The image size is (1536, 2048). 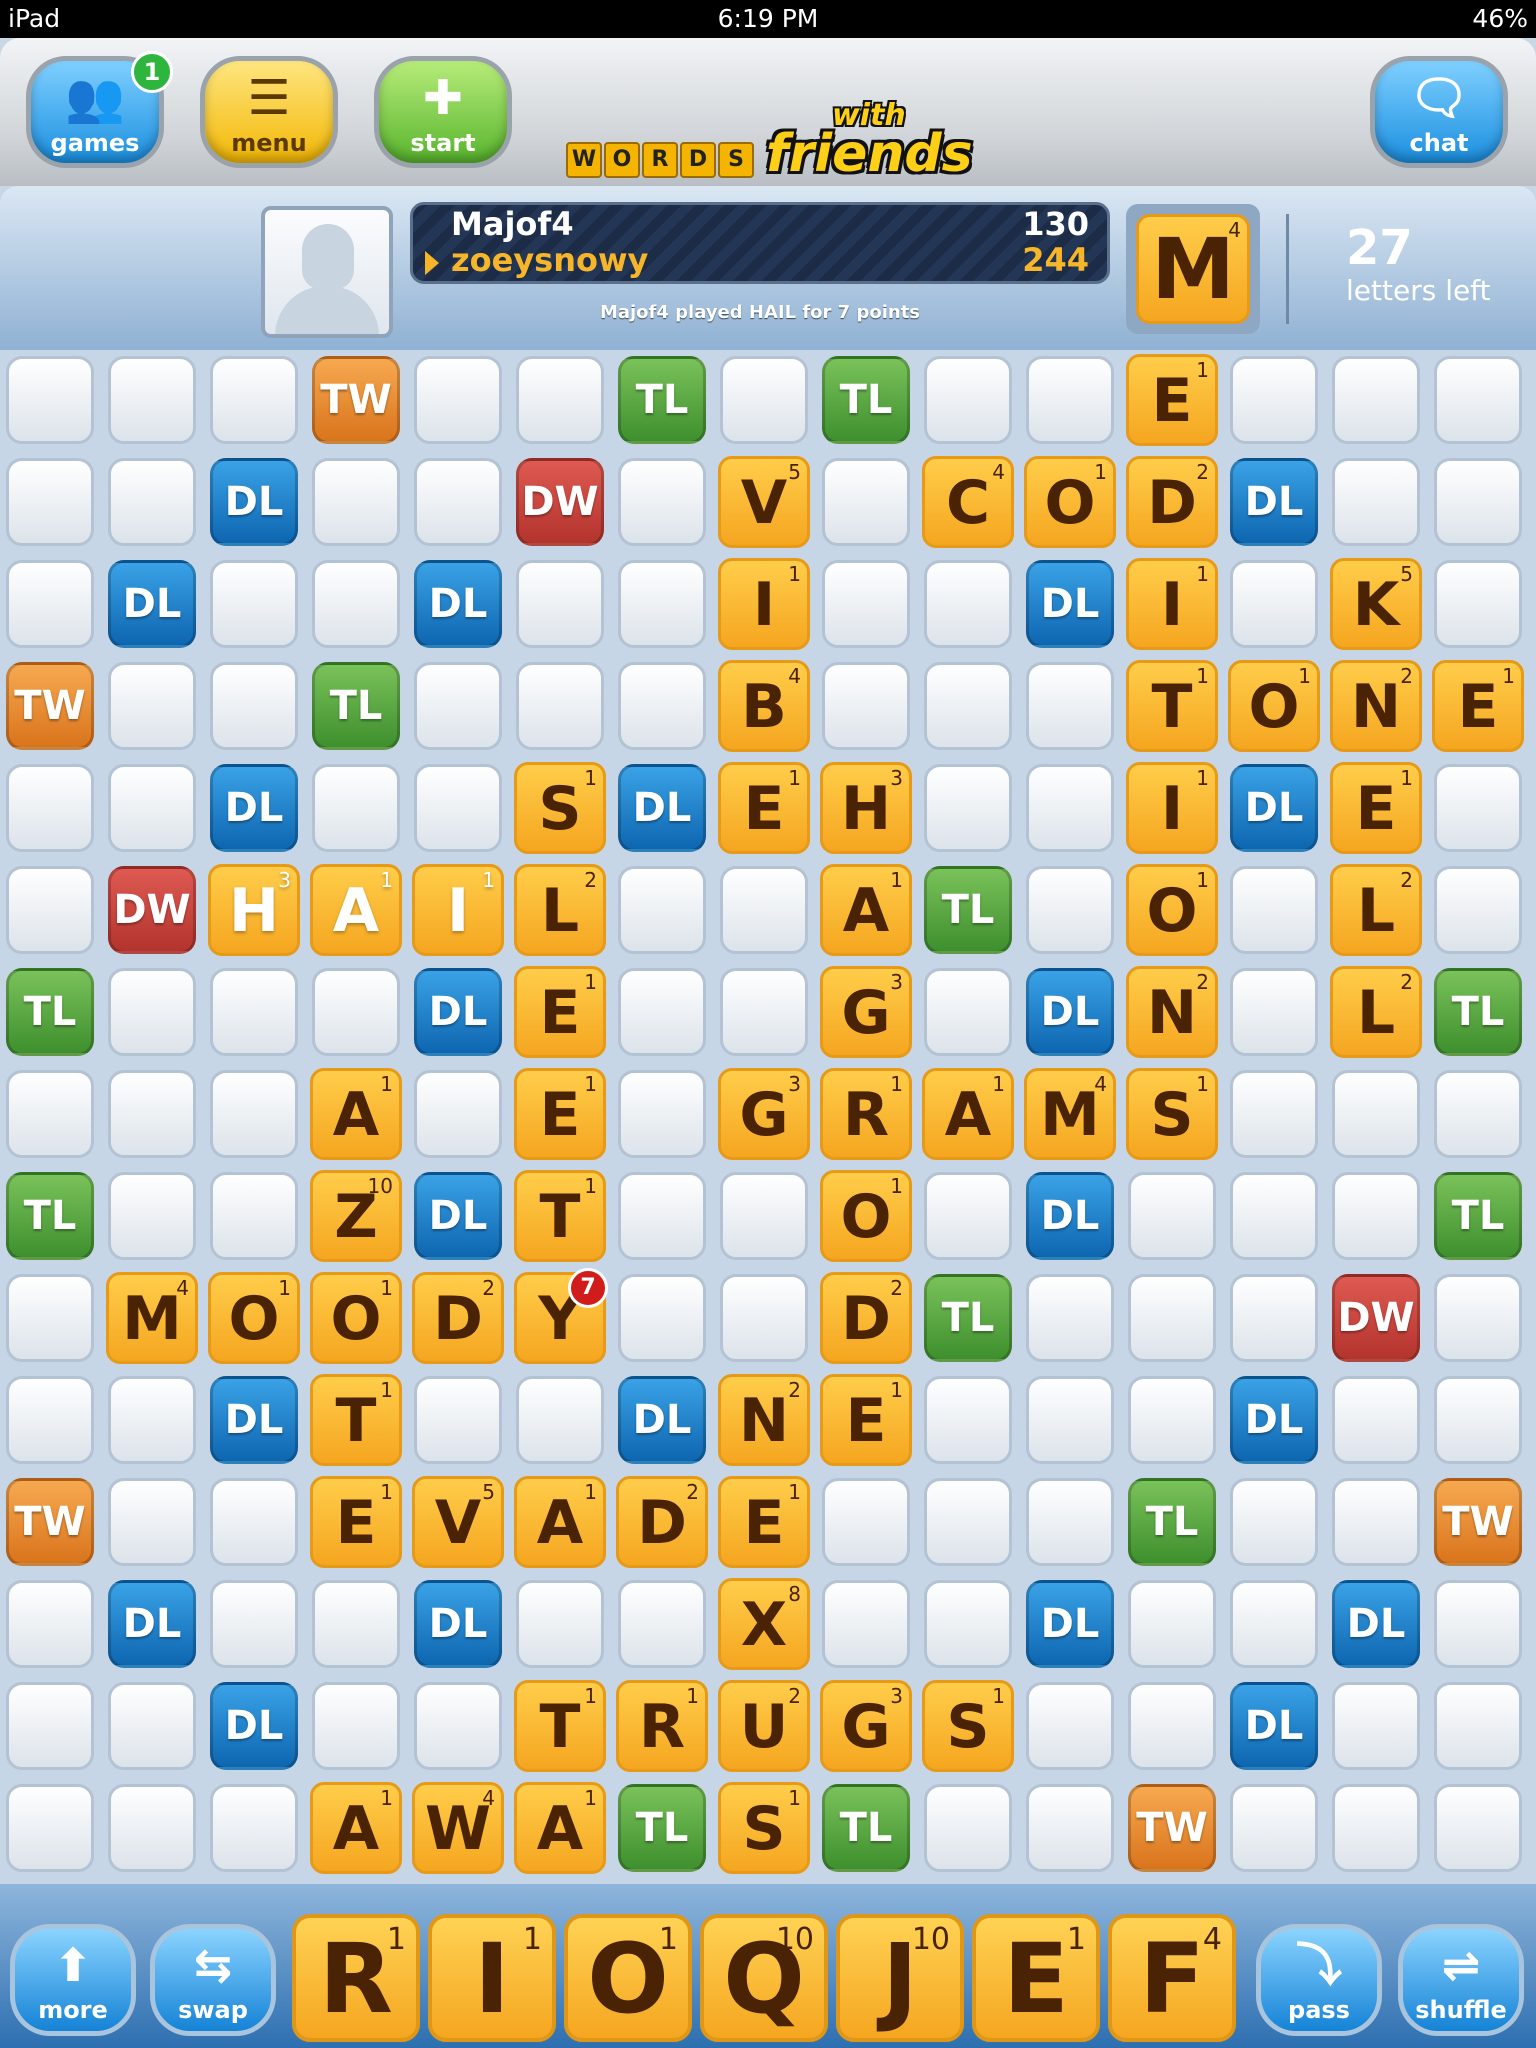 I want to click on rack-tile: R1, so click(x=356, y=1978).